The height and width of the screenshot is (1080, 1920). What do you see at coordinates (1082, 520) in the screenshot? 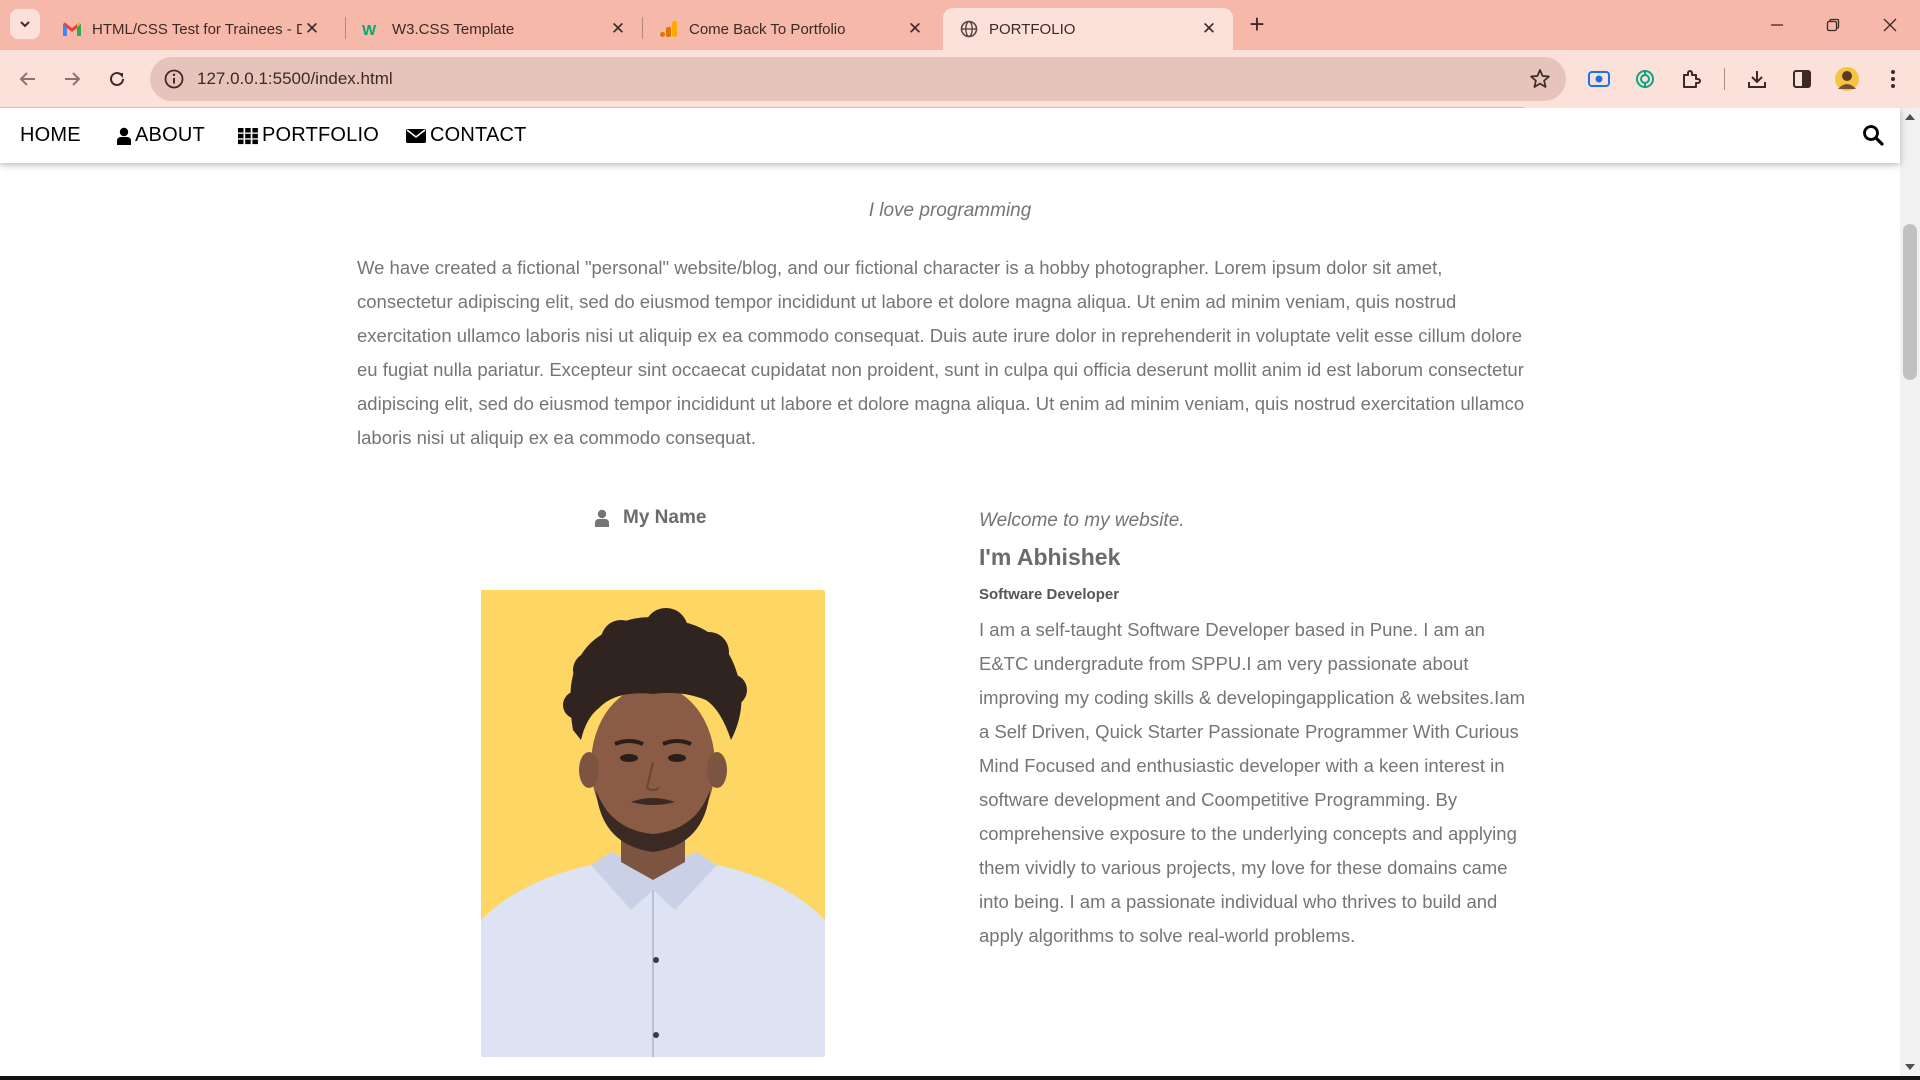
I see `welcome-text: Welcome to my website.` at bounding box center [1082, 520].